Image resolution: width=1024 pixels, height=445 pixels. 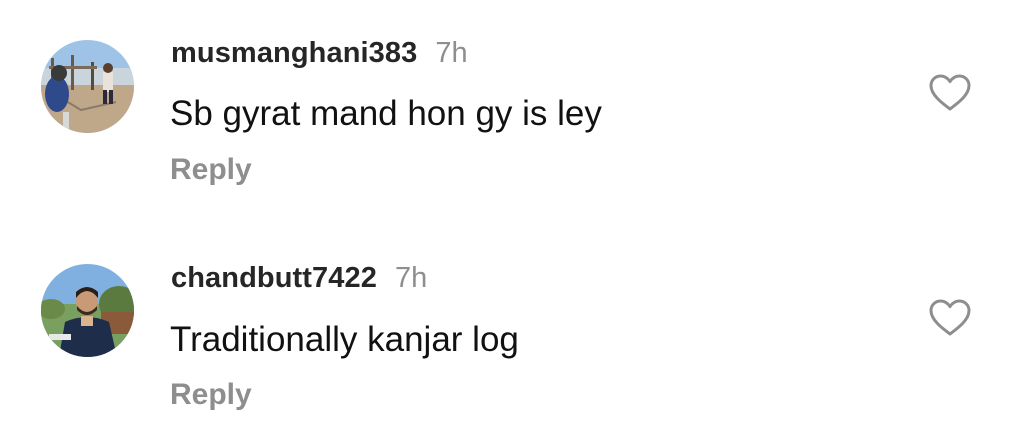 What do you see at coordinates (386, 113) in the screenshot?
I see `comment-text: Sb gyrat mand hon gy is ley` at bounding box center [386, 113].